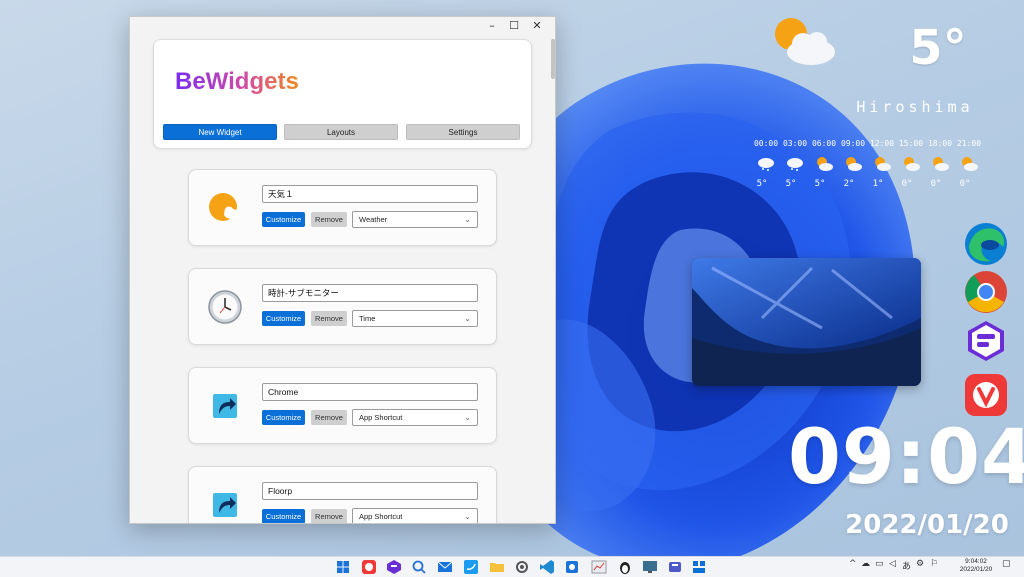 This screenshot has height=577, width=1024. I want to click on widget-card: 天気１ Customize Remove Weather ⌄, so click(342, 207).